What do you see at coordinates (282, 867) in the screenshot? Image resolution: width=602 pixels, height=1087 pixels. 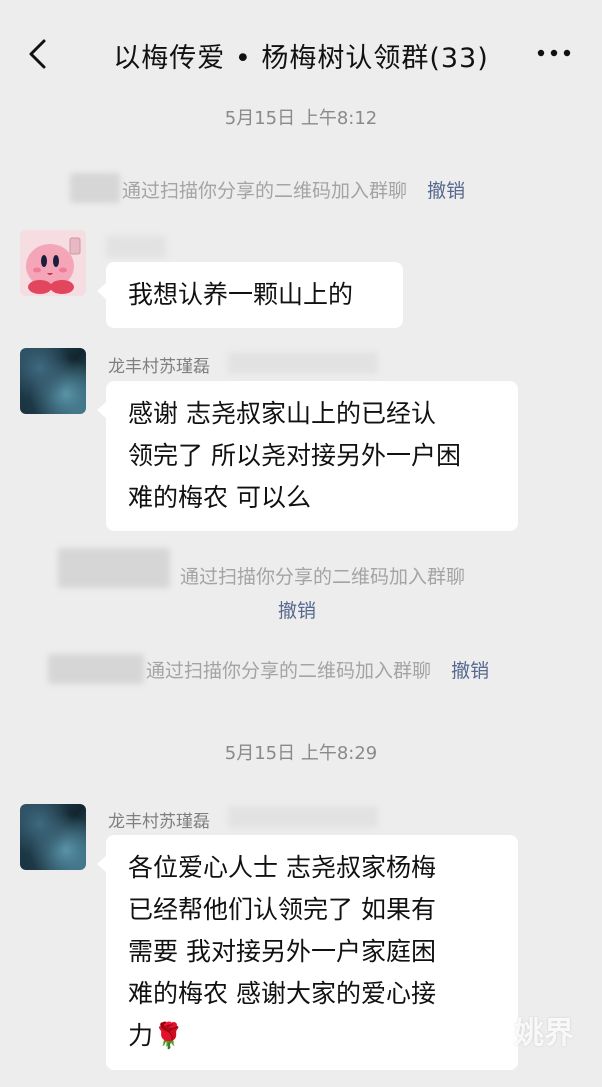 I see `message-line: 各位爱心人士 志尧叔家杨梅` at bounding box center [282, 867].